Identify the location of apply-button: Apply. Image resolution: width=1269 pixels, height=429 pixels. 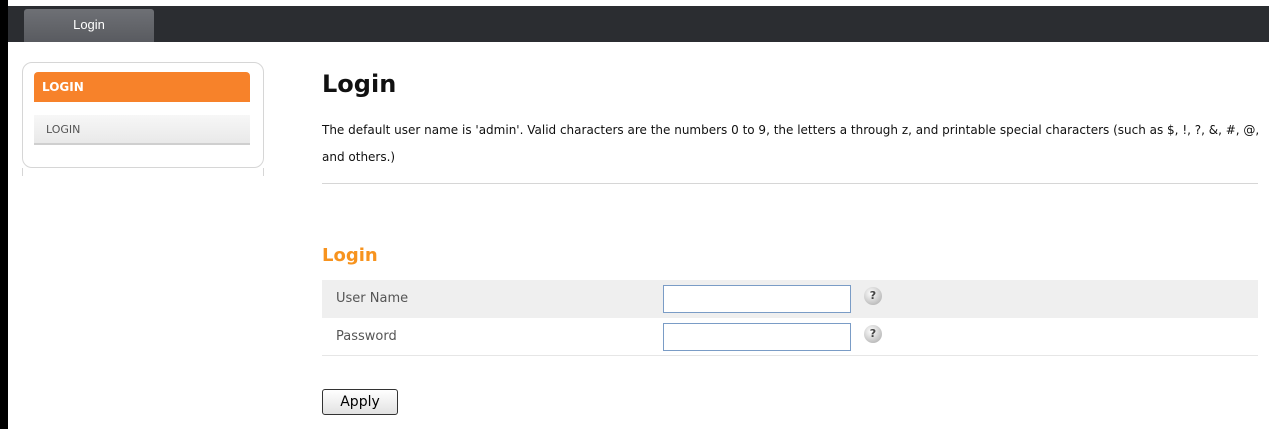
(360, 402).